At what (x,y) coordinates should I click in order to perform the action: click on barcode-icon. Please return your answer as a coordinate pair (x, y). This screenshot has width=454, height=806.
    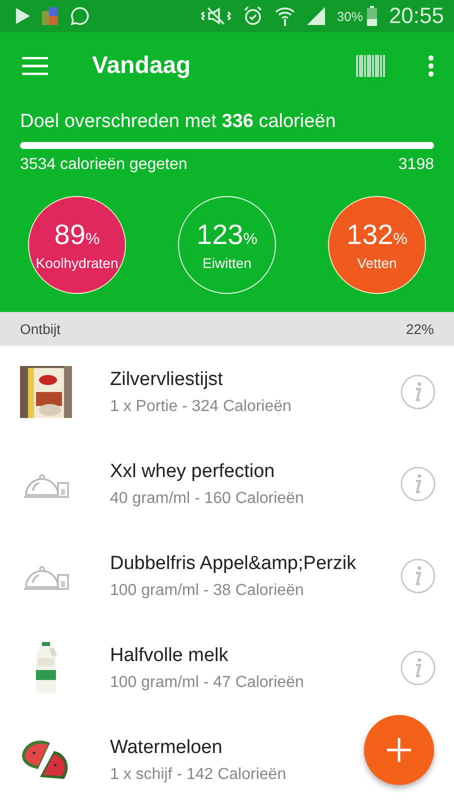
    Looking at the image, I should click on (371, 66).